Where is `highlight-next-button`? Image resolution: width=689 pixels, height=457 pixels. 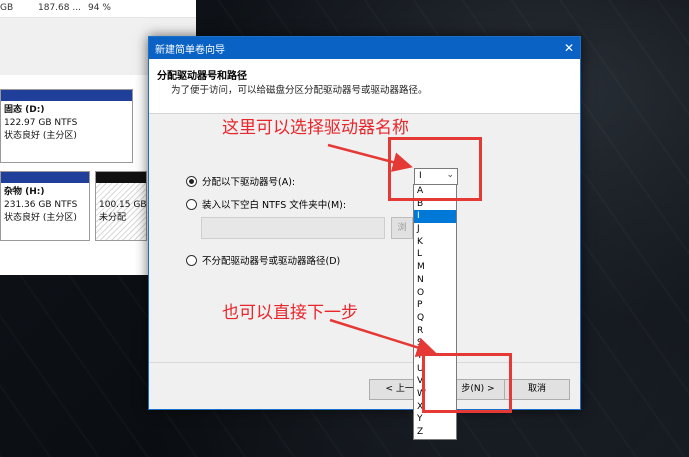 highlight-next-button is located at coordinates (467, 383).